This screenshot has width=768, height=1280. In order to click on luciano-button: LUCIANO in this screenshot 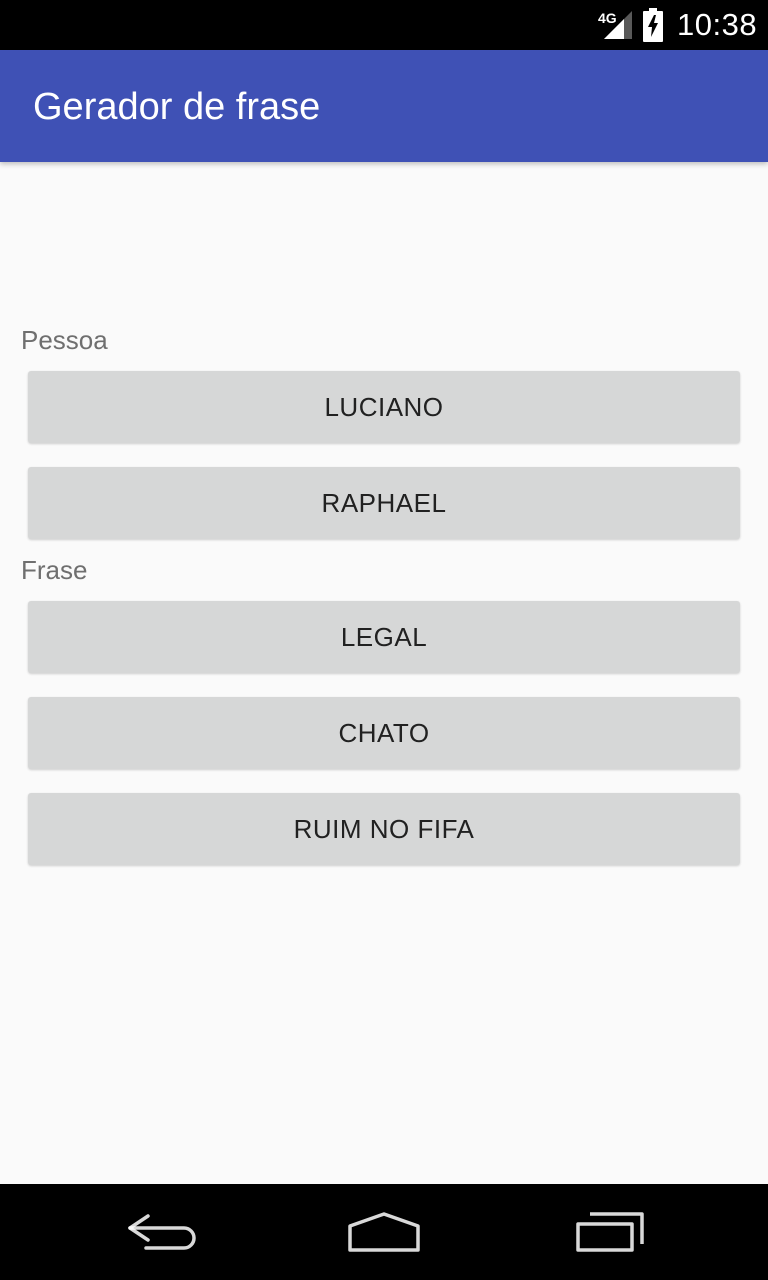, I will do `click(384, 407)`.